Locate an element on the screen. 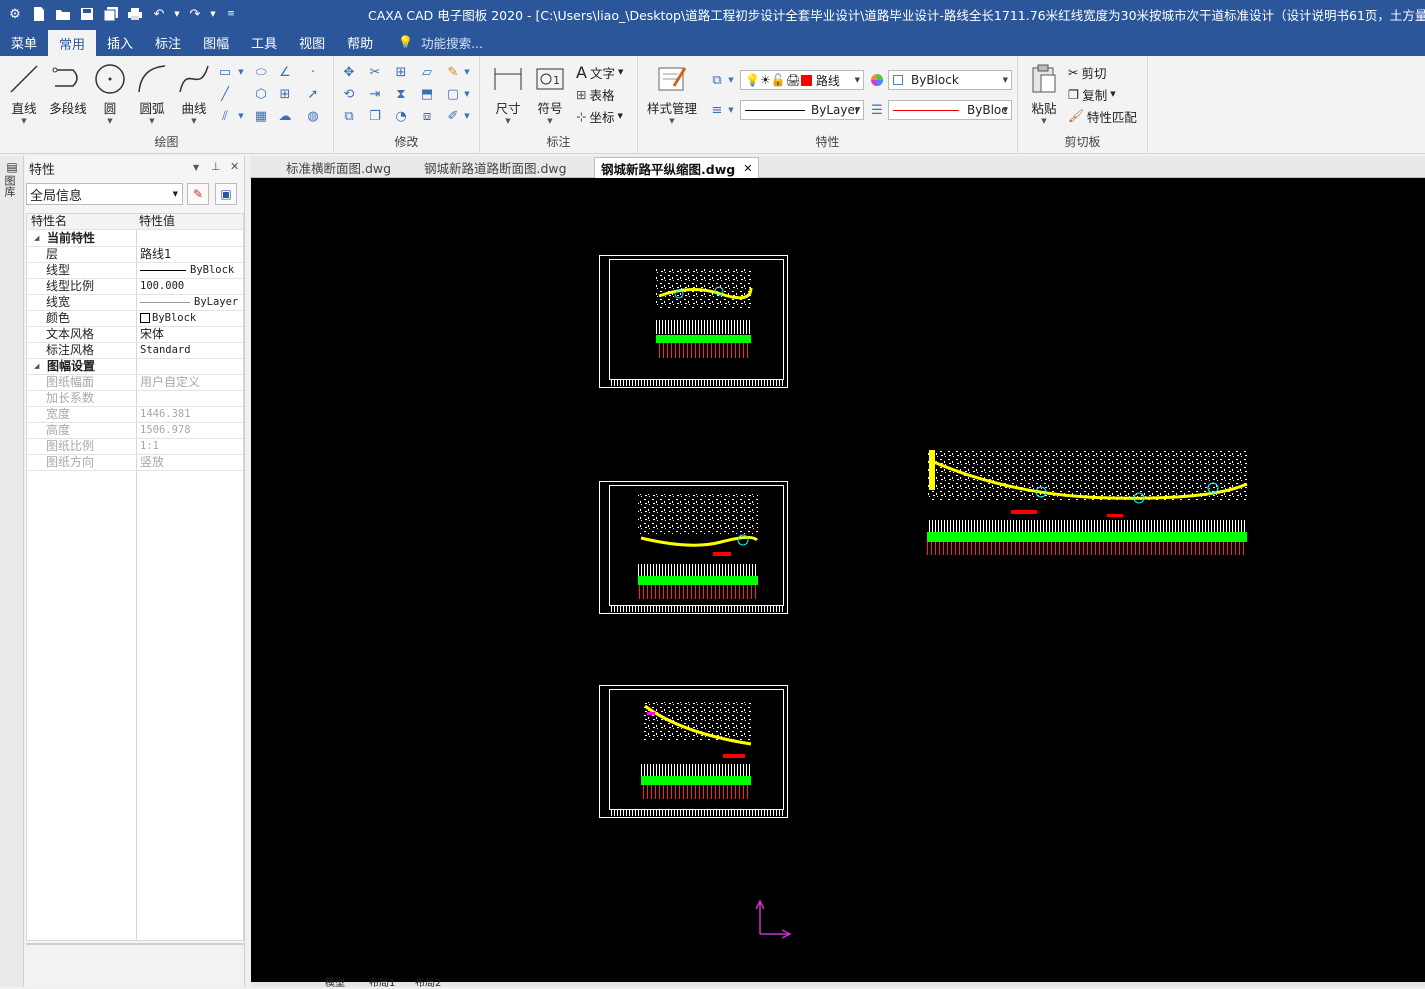  erase-icon: ✎ is located at coordinates (453, 72).